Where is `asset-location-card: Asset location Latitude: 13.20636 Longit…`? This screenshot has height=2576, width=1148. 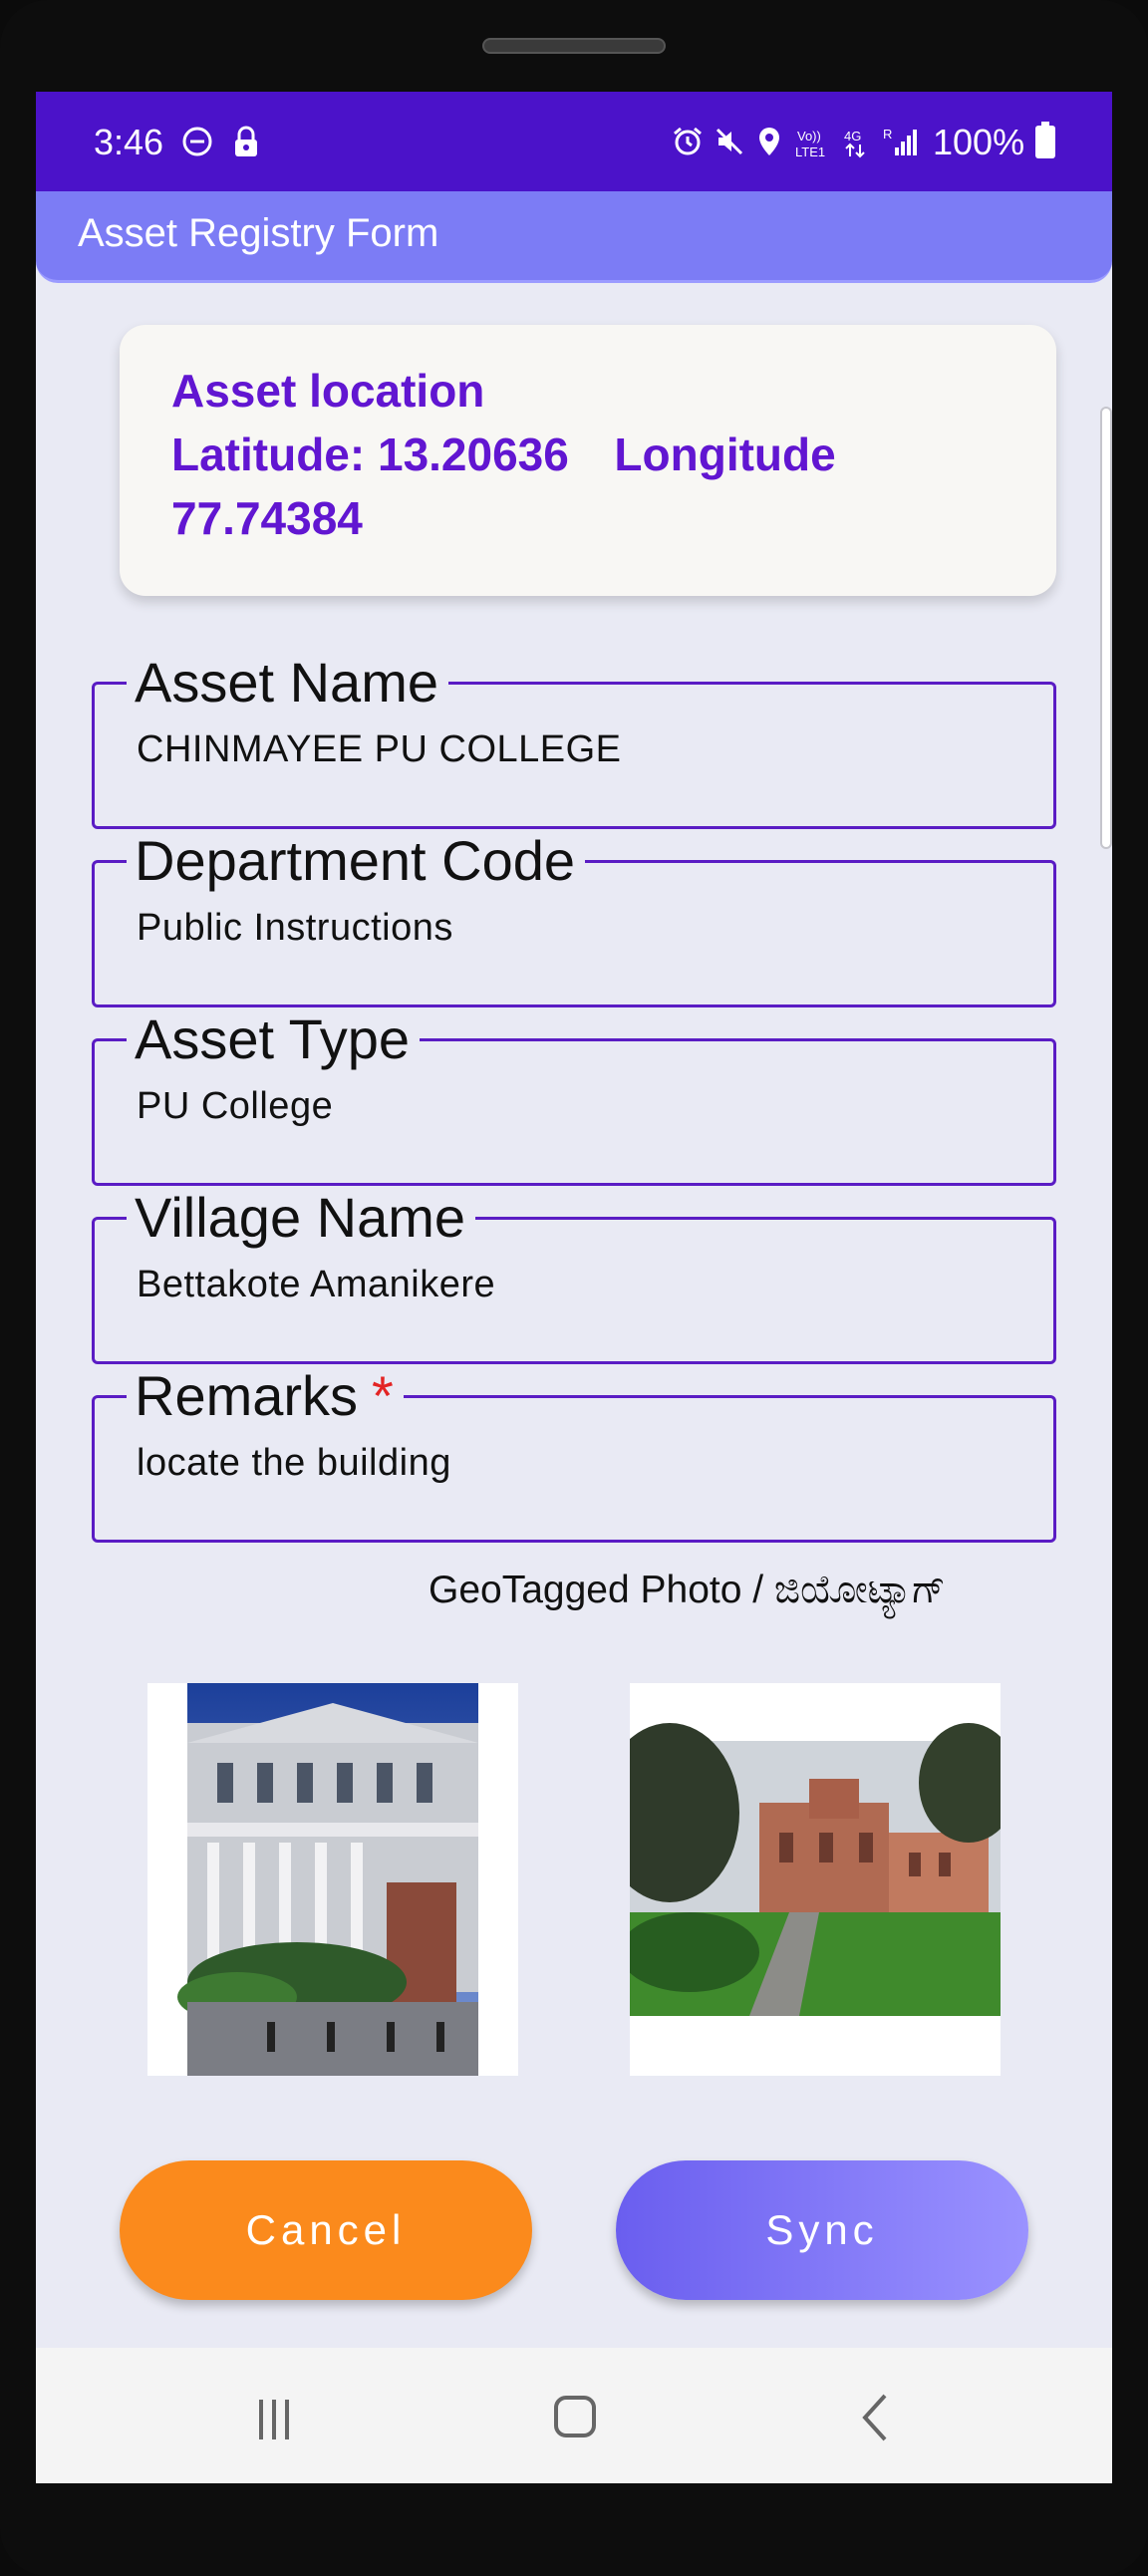 asset-location-card: Asset location Latitude: 13.20636 Longit… is located at coordinates (588, 460).